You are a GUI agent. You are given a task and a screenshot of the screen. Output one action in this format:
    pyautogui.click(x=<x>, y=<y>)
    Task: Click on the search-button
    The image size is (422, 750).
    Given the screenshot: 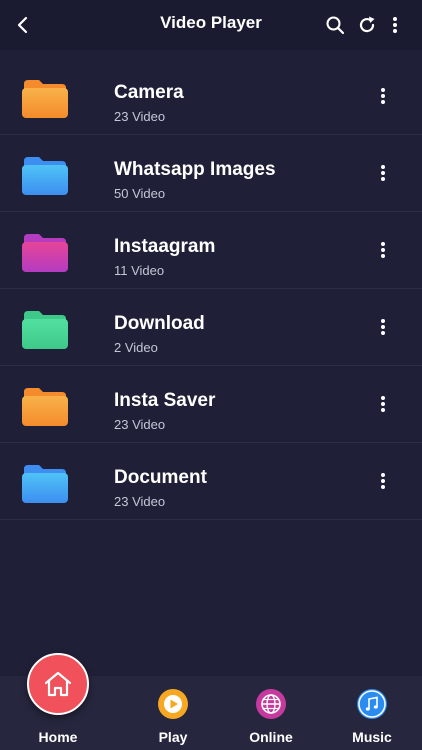 What is the action you would take?
    pyautogui.click(x=335, y=25)
    